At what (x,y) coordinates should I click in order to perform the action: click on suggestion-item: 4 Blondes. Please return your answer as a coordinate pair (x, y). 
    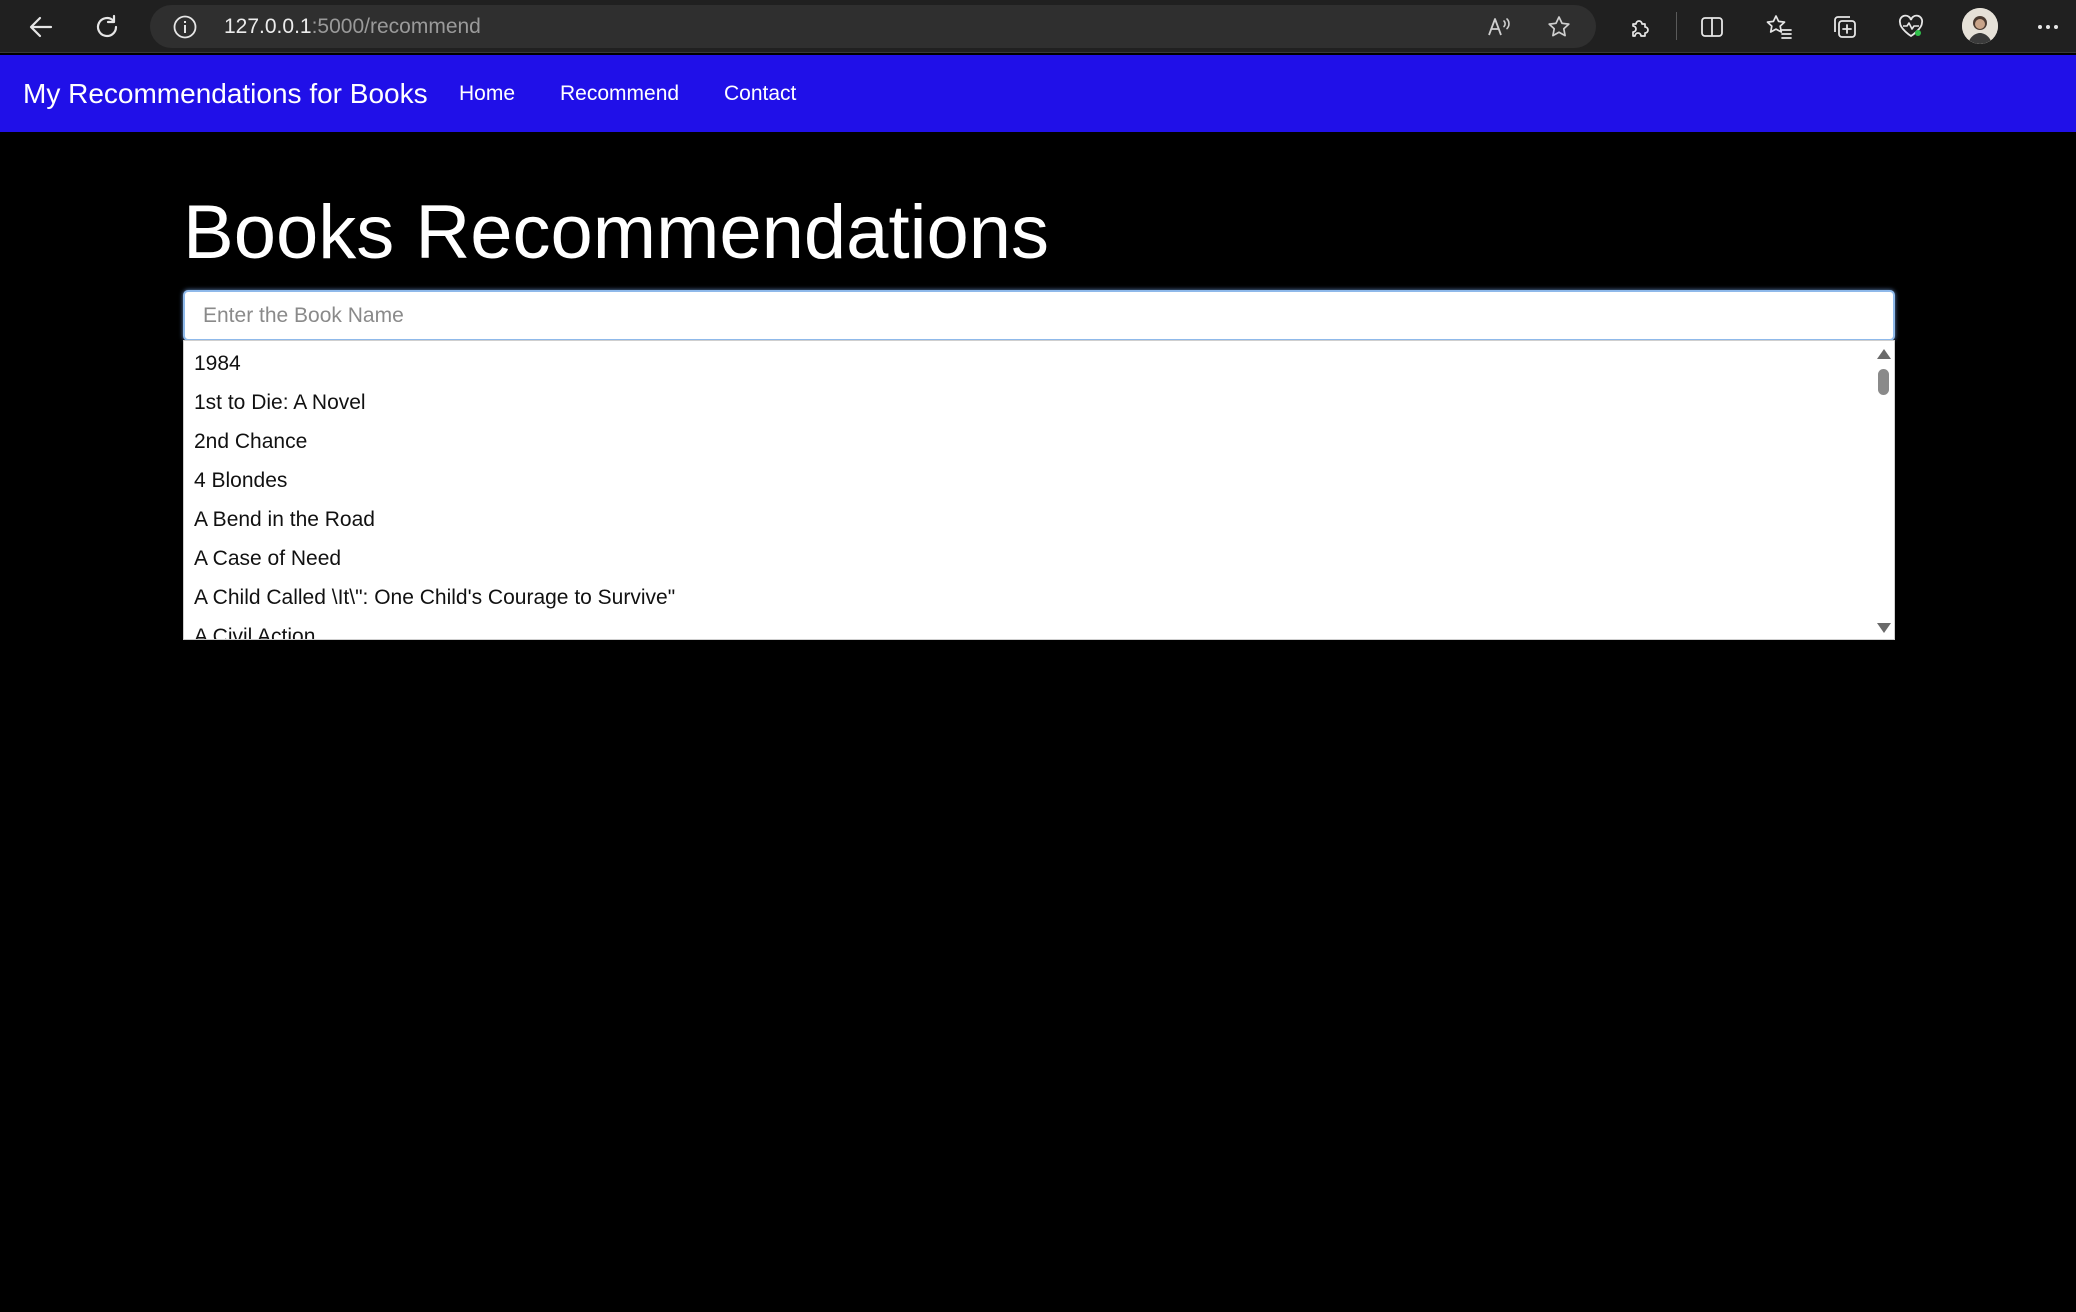
    Looking at the image, I should click on (1039, 483).